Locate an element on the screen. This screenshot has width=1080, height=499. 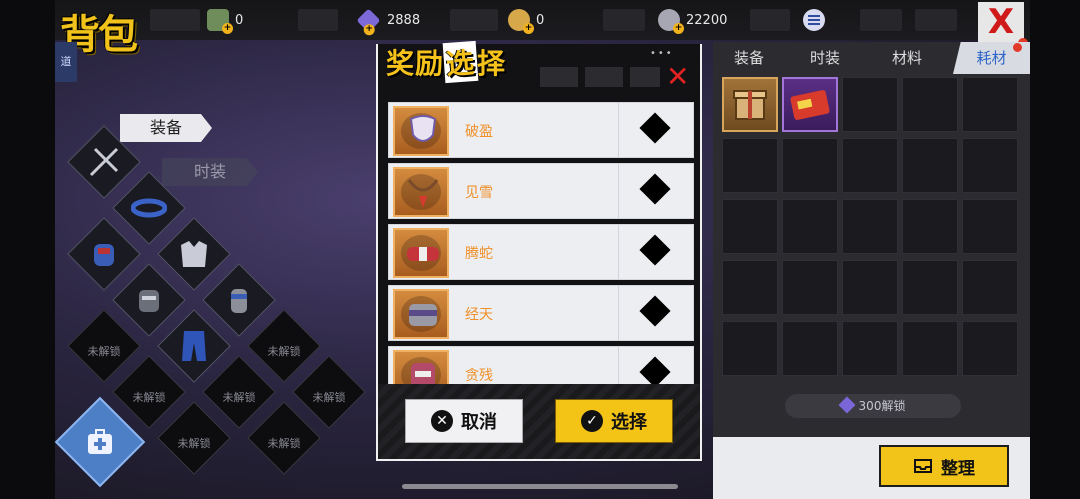
category-fashion-tab: 时装 is located at coordinates (210, 172).